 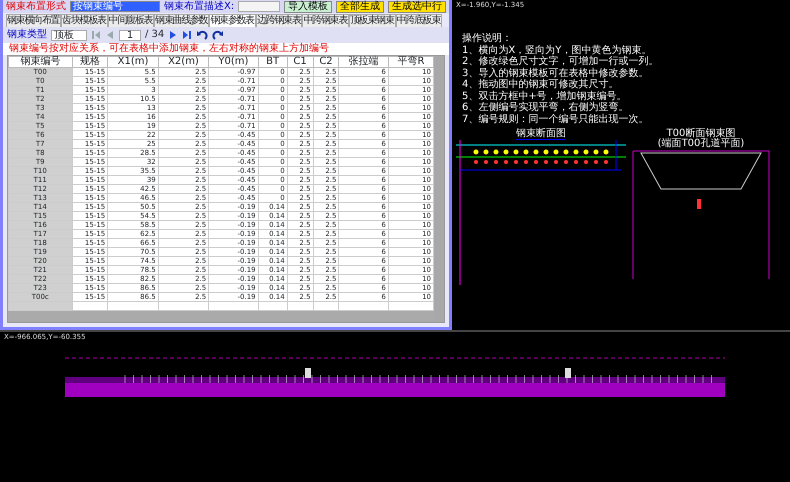 I want to click on note-line: 3、导入的钢束模板可在表格中修改参数。, so click(x=556, y=73).